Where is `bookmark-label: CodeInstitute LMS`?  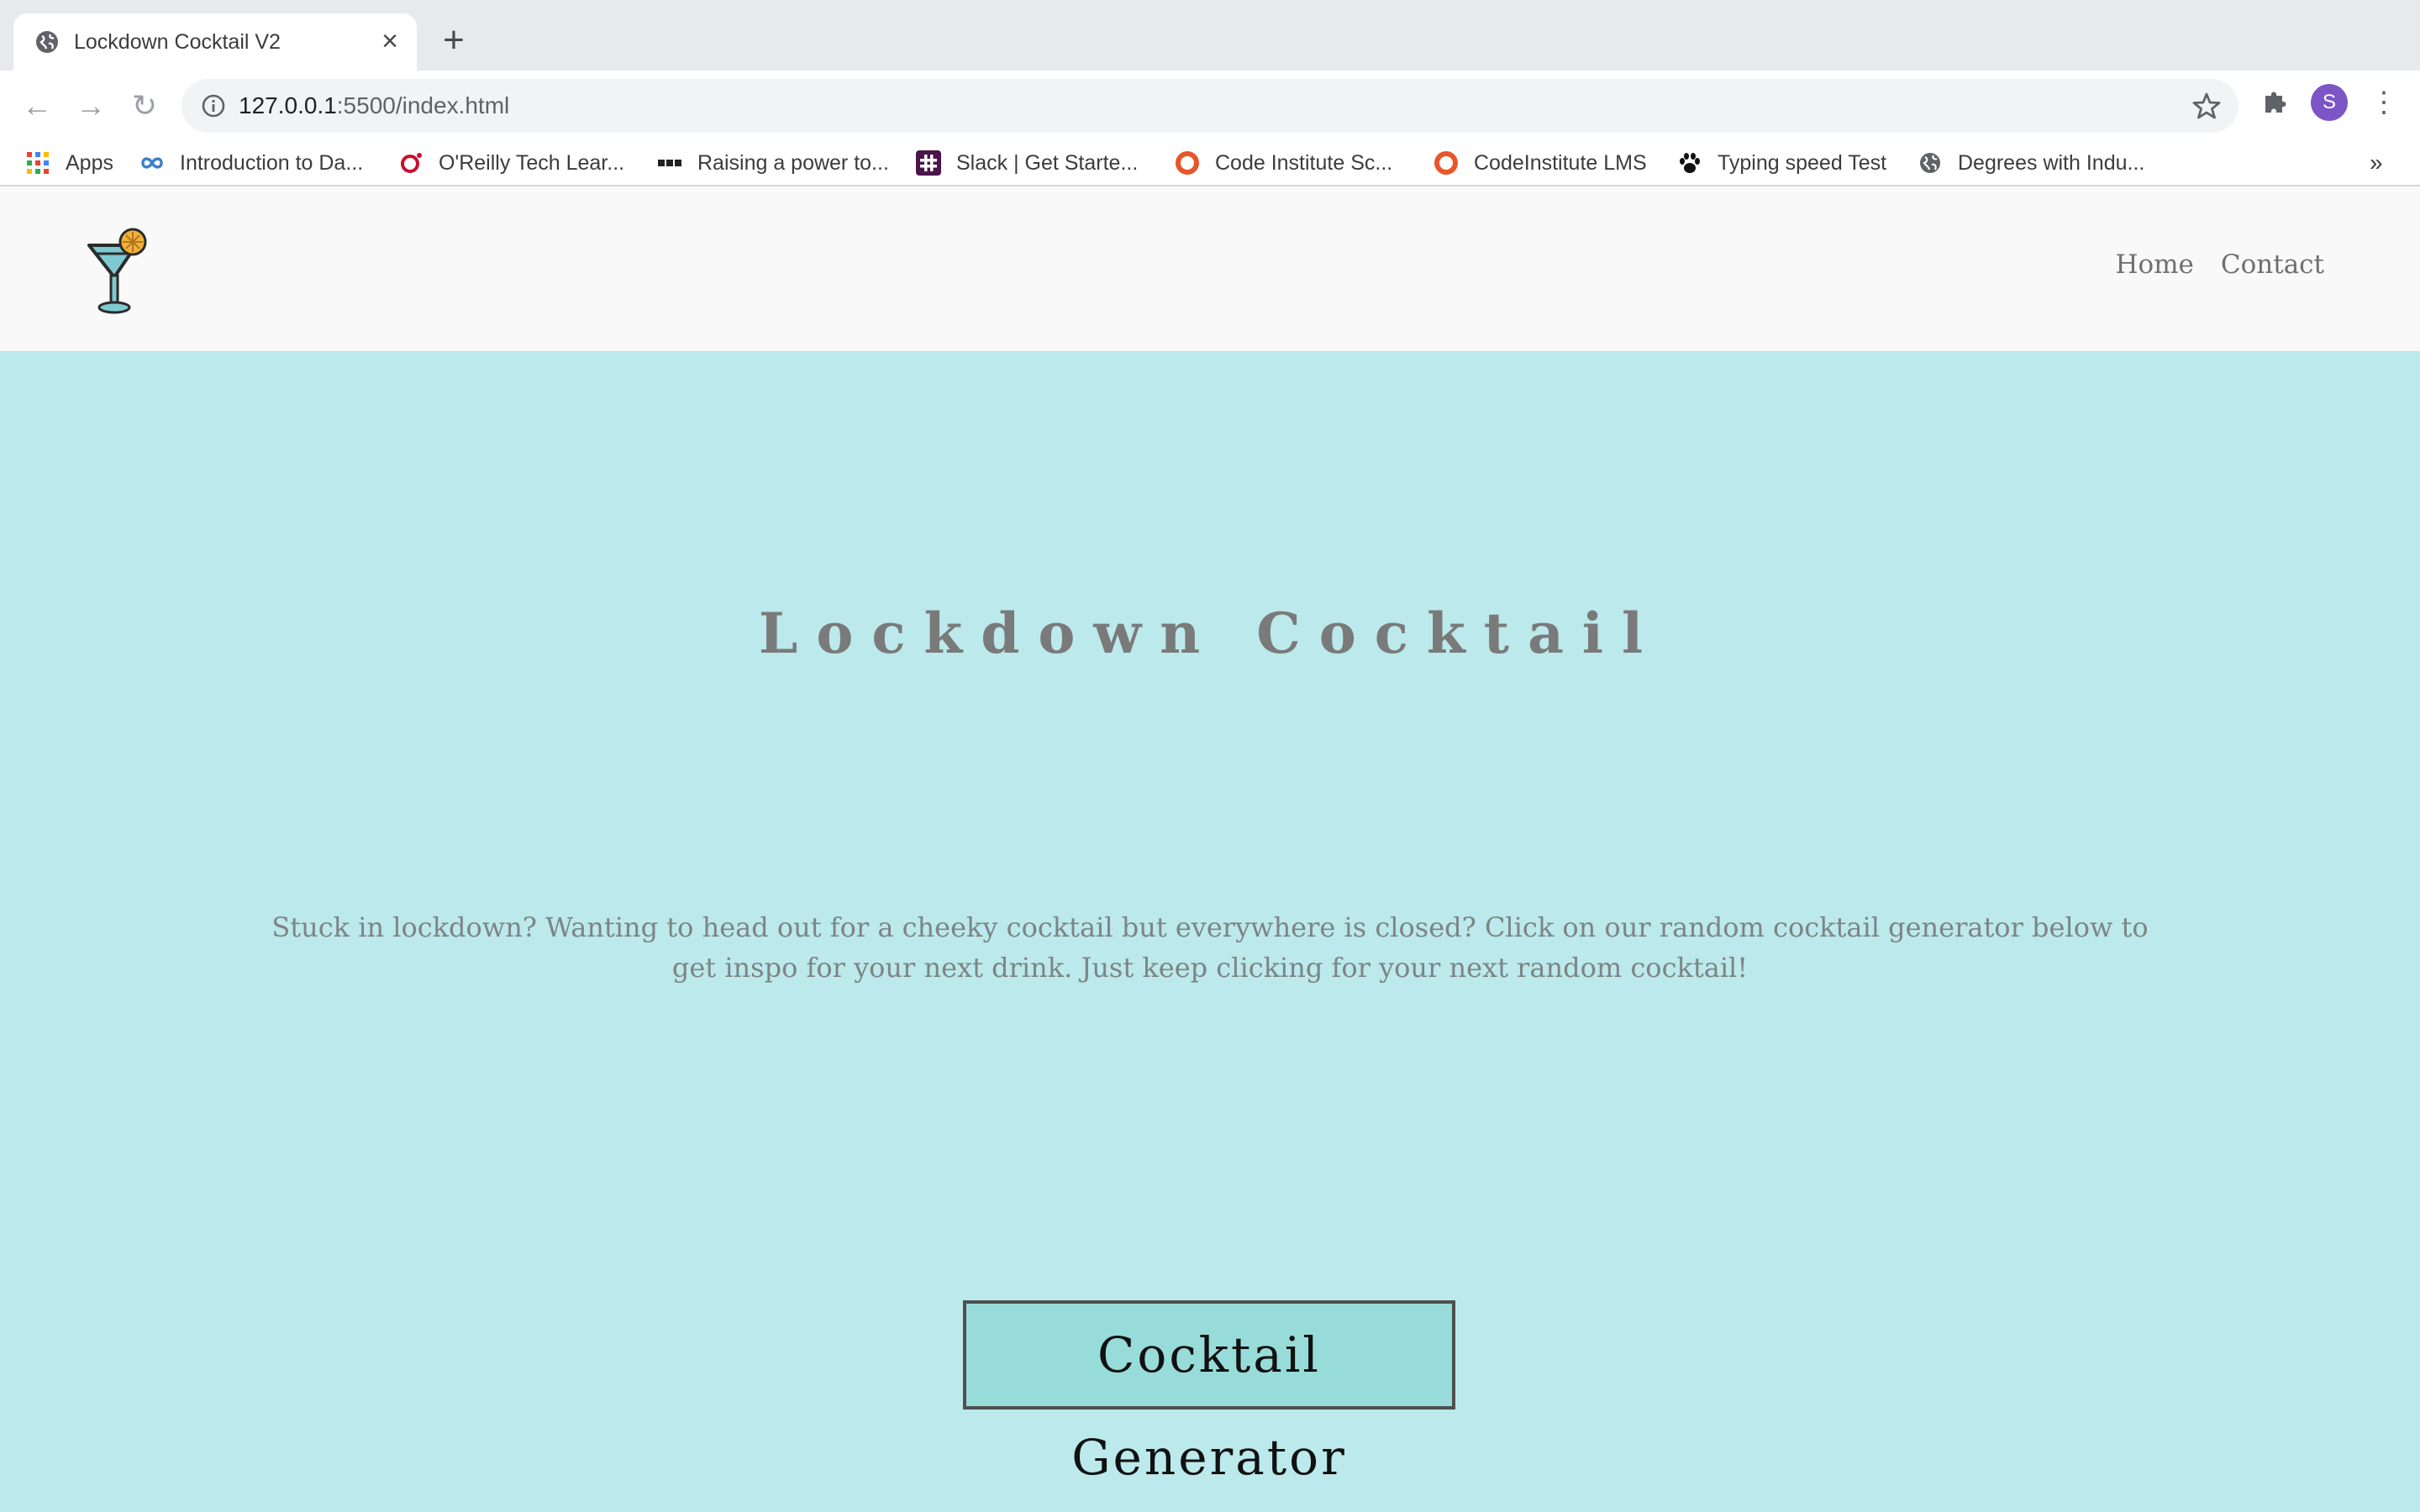 bookmark-label: CodeInstitute LMS is located at coordinates (1560, 162).